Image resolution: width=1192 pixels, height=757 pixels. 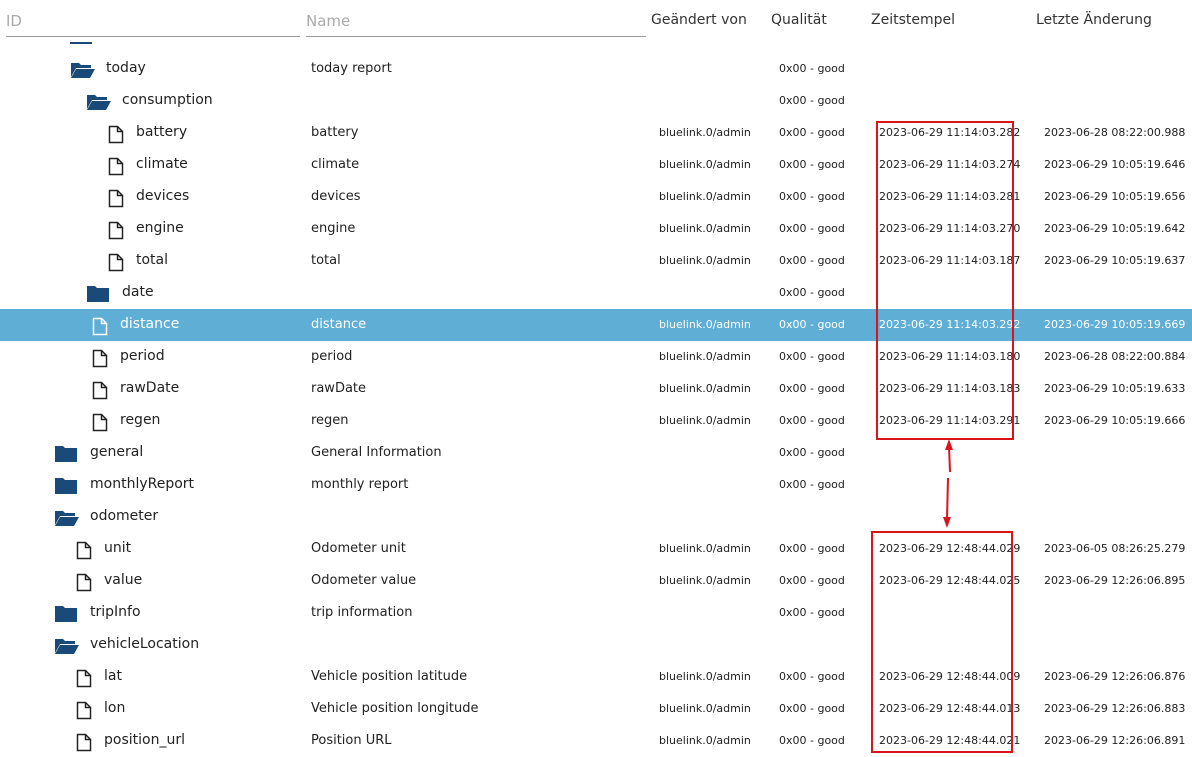 What do you see at coordinates (339, 324) in the screenshot?
I see `row-name: distance` at bounding box center [339, 324].